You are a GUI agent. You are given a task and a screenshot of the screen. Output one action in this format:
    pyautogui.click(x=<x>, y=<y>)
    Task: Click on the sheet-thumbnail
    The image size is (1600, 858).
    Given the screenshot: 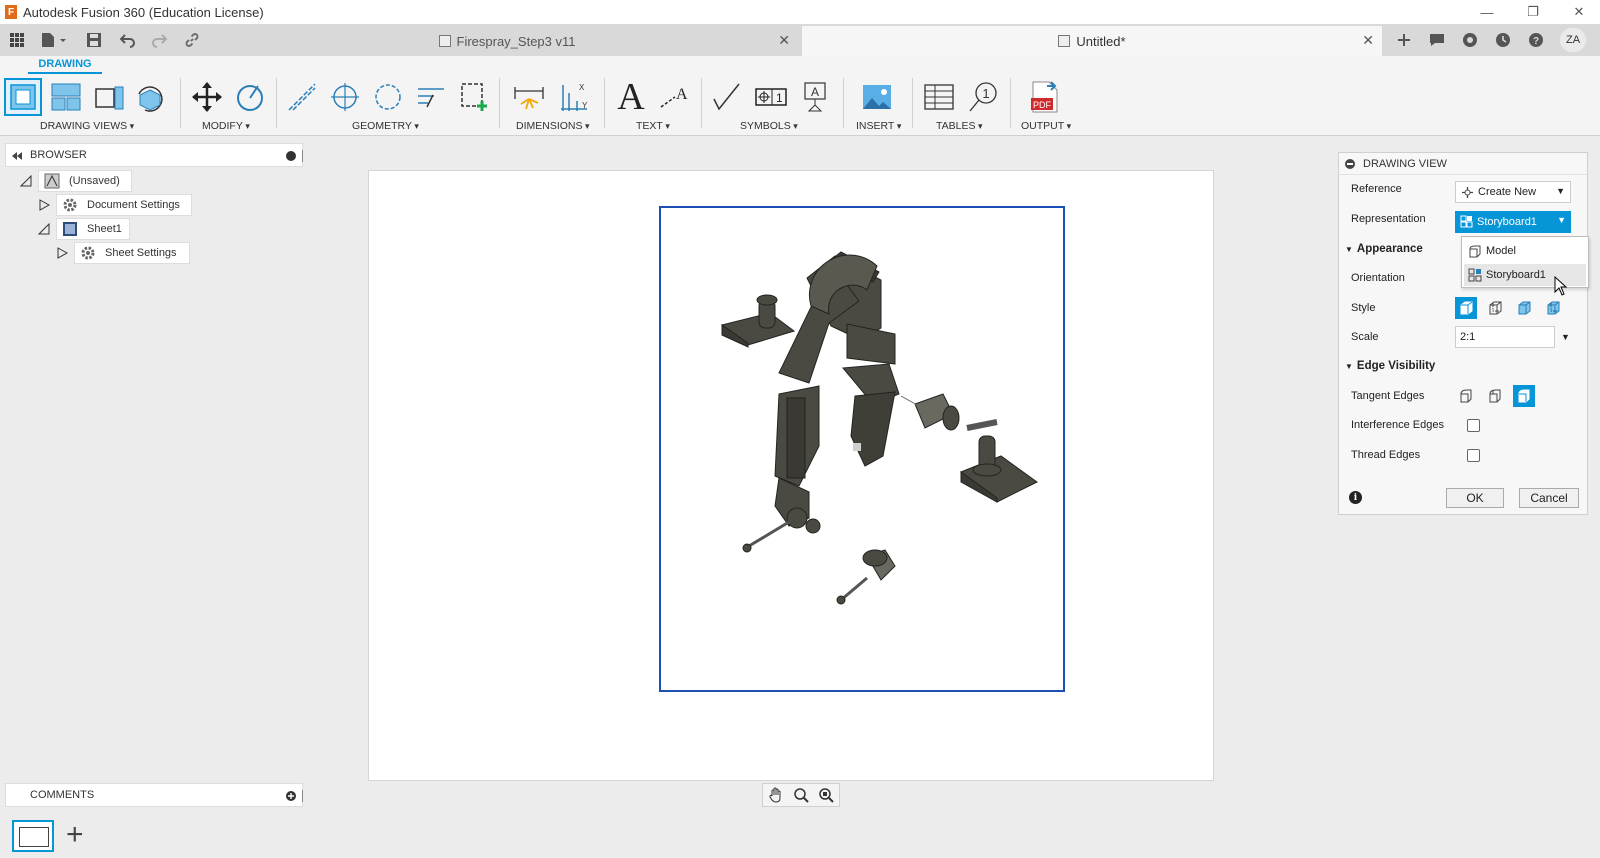 What is the action you would take?
    pyautogui.click(x=33, y=836)
    